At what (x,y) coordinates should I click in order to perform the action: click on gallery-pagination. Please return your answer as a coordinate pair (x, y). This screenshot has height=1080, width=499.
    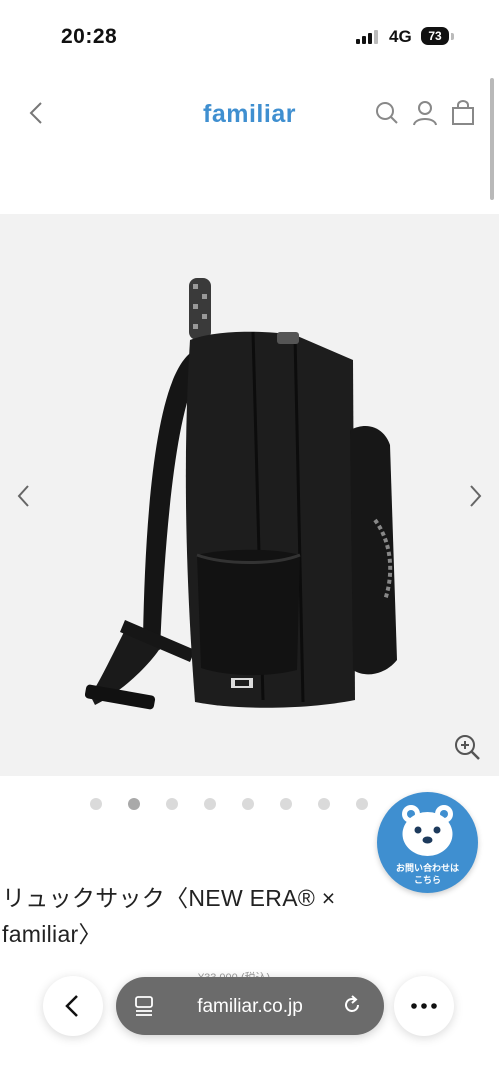
    Looking at the image, I should click on (229, 805).